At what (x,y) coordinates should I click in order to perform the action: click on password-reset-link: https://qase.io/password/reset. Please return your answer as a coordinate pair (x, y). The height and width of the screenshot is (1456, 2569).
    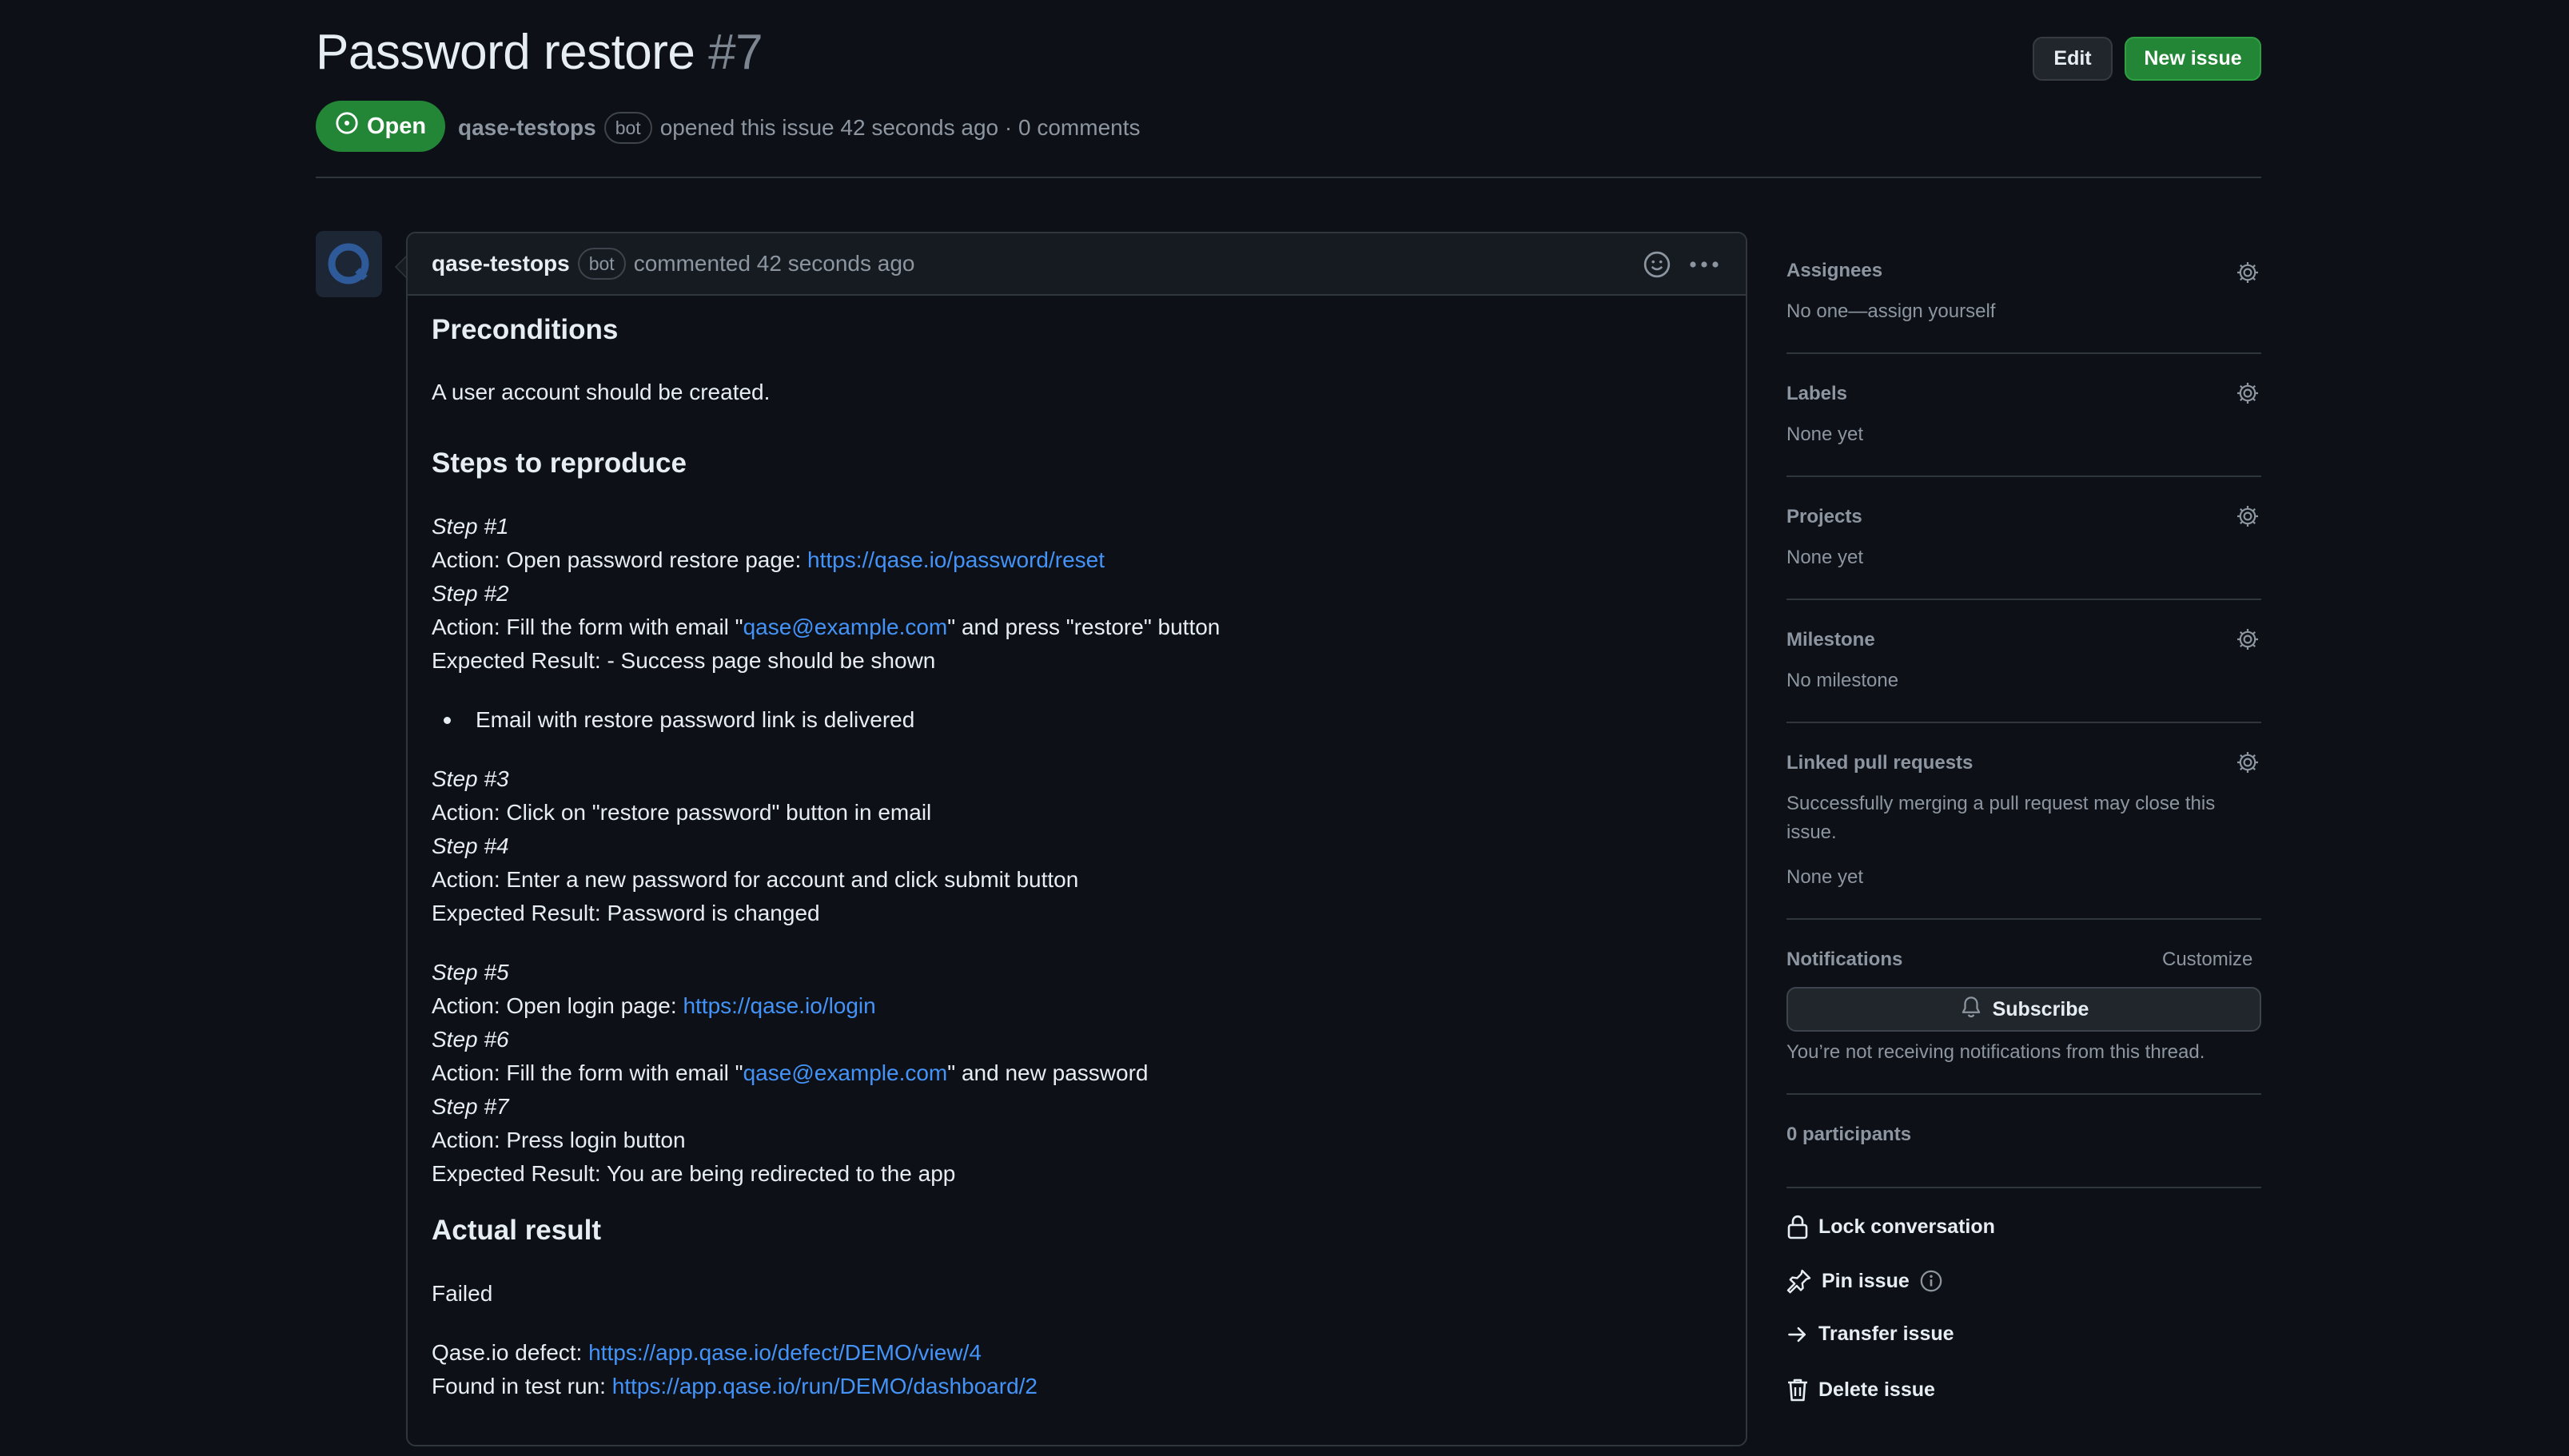
    Looking at the image, I should click on (956, 559).